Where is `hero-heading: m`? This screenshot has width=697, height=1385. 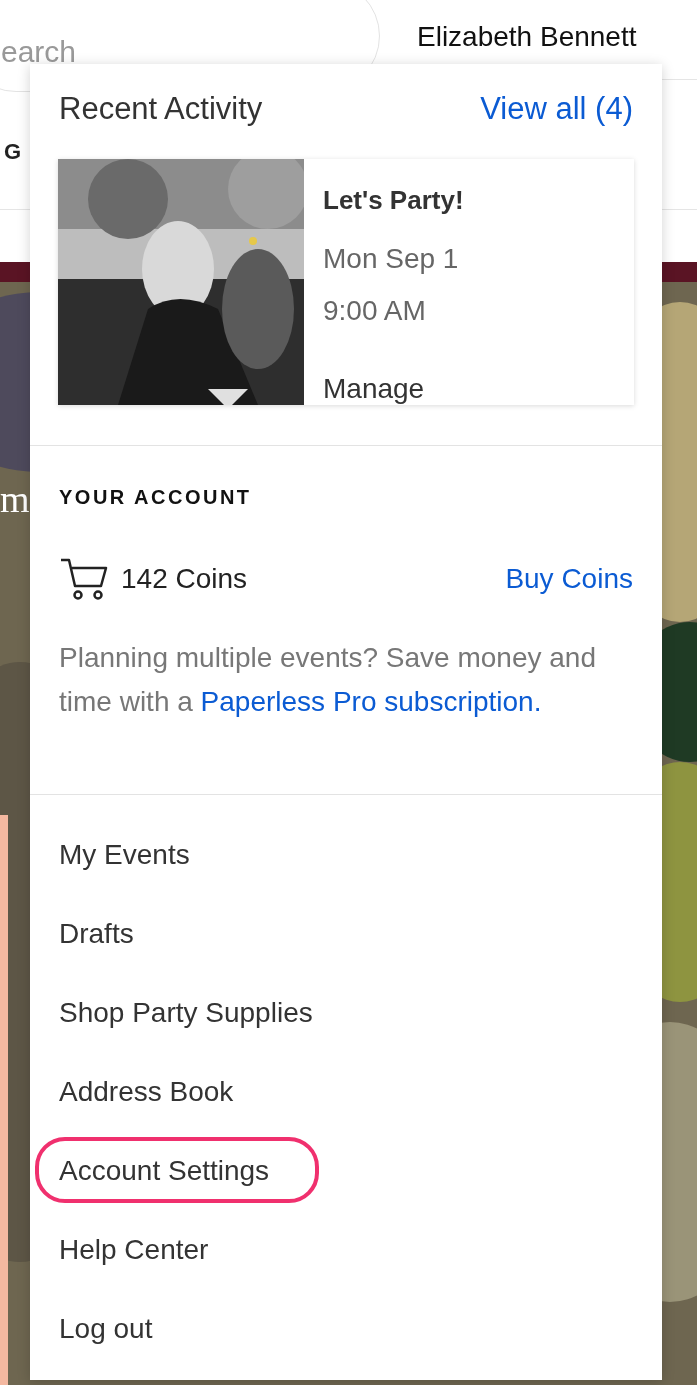
hero-heading: m is located at coordinates (15, 499).